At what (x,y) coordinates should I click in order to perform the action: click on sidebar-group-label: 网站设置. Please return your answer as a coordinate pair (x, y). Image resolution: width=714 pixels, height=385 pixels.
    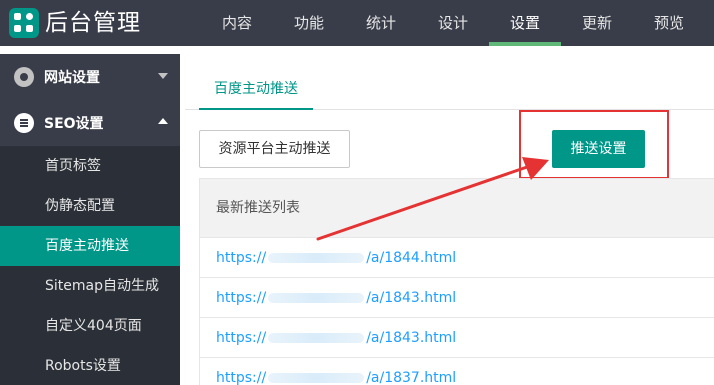
    Looking at the image, I should click on (72, 78).